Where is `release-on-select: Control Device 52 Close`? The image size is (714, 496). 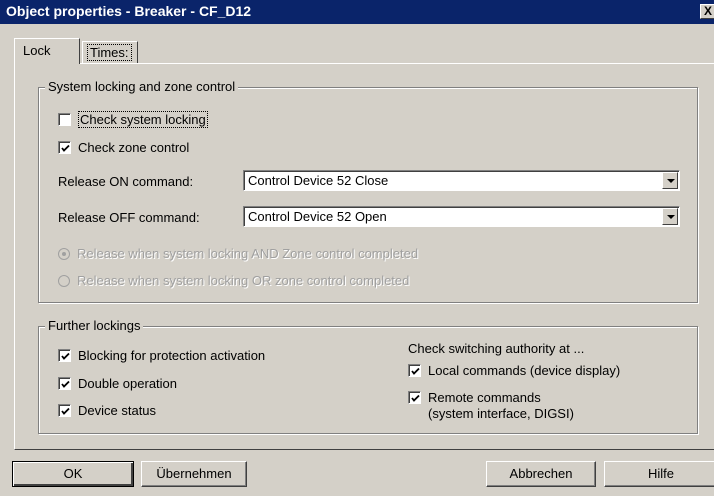 release-on-select: Control Device 52 Close is located at coordinates (461, 180).